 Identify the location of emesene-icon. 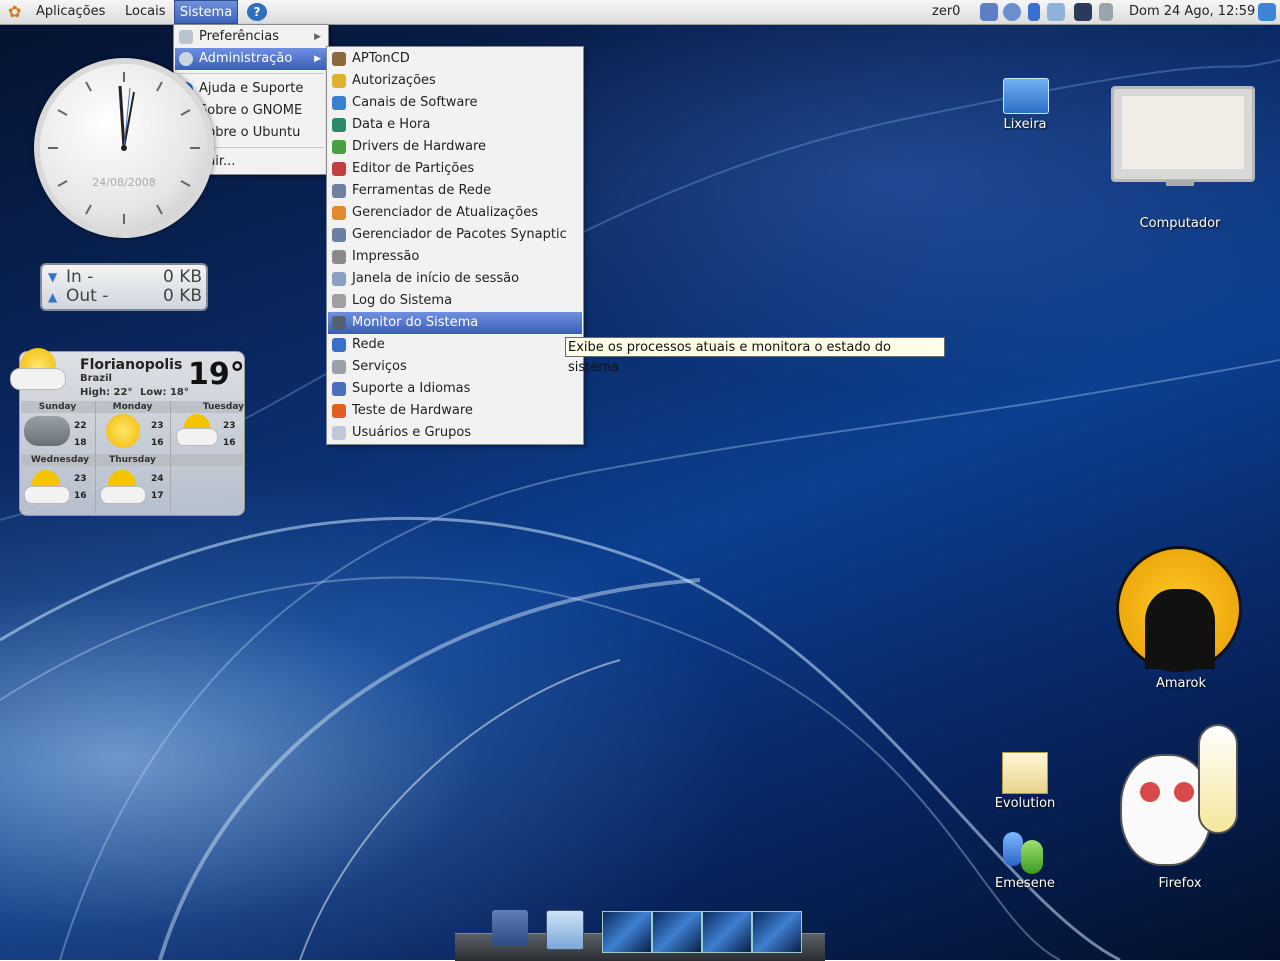
(1013, 849).